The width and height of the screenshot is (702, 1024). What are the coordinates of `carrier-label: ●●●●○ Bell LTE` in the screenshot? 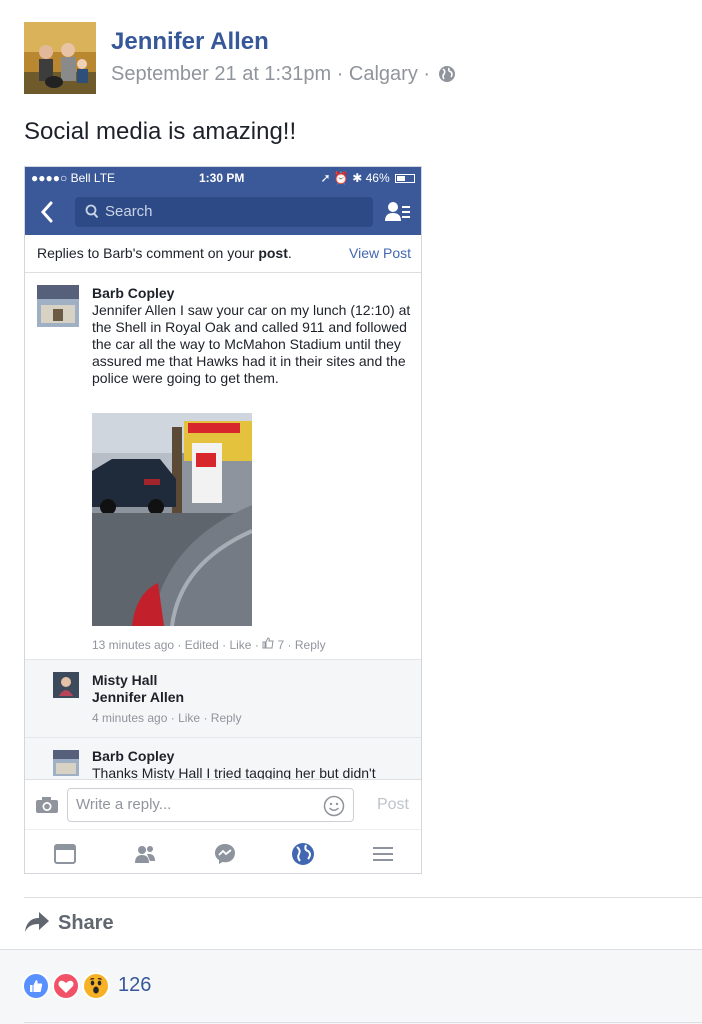 It's located at (73, 178).